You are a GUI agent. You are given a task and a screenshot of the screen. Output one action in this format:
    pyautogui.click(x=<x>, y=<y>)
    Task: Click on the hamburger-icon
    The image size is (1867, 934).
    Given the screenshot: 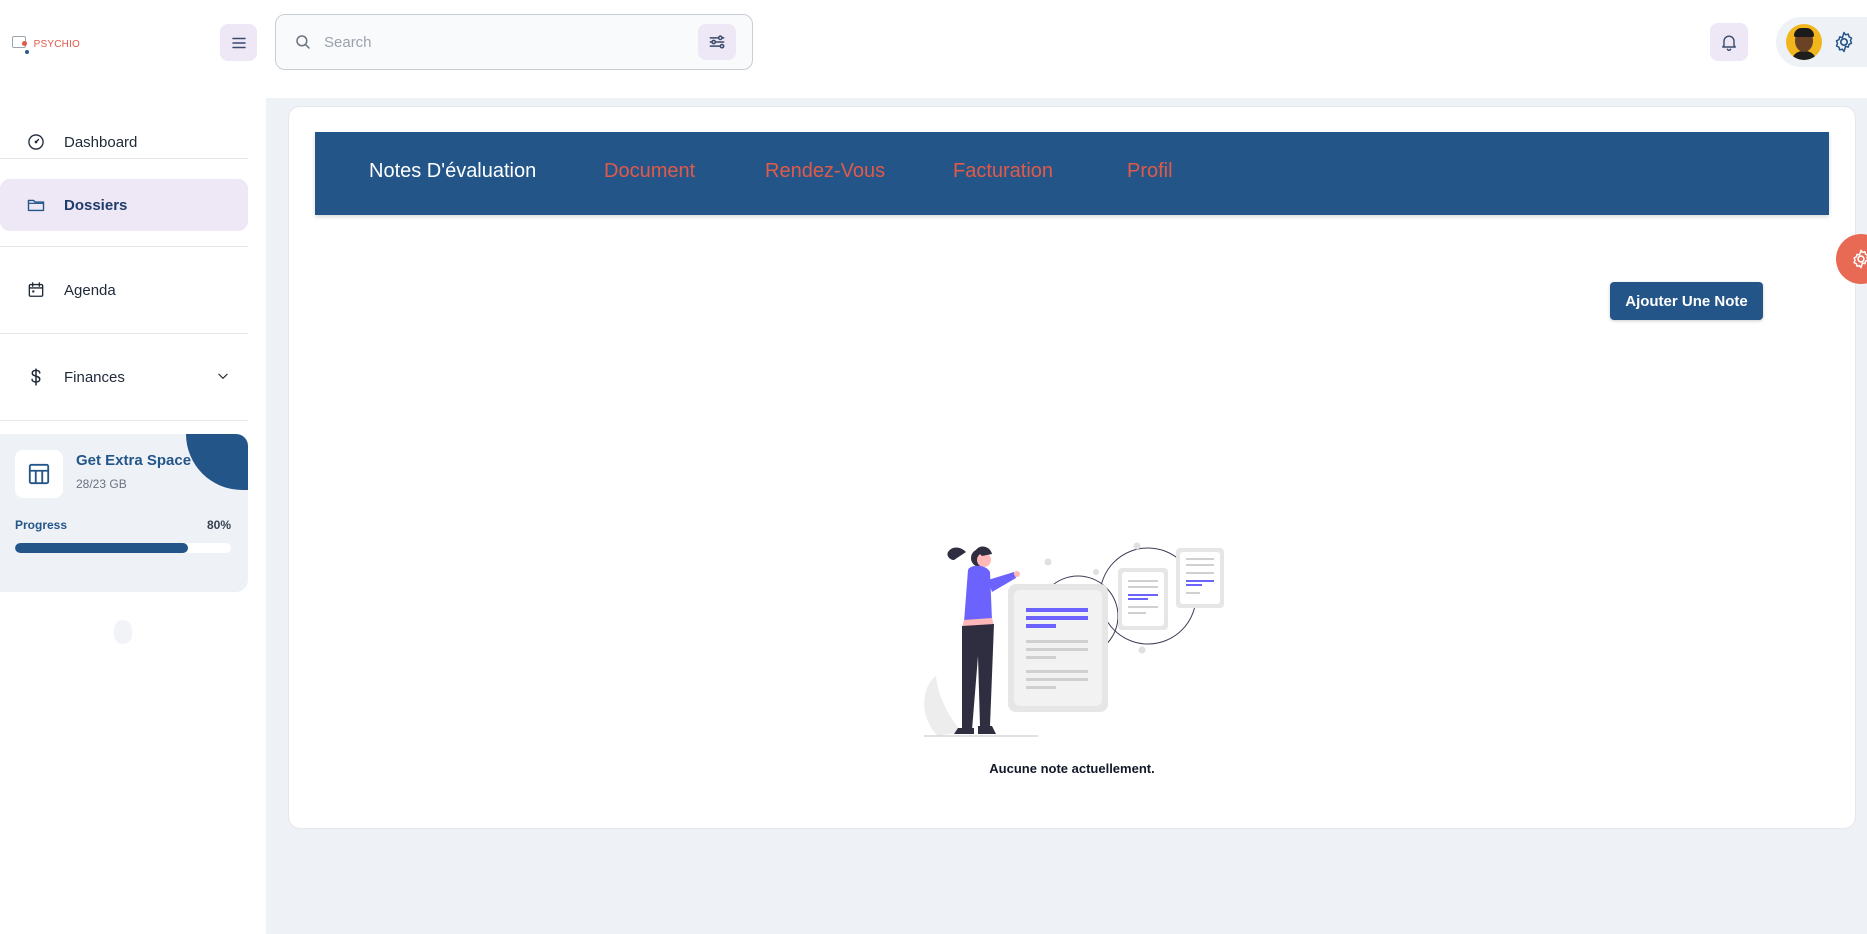 What is the action you would take?
    pyautogui.click(x=238, y=42)
    